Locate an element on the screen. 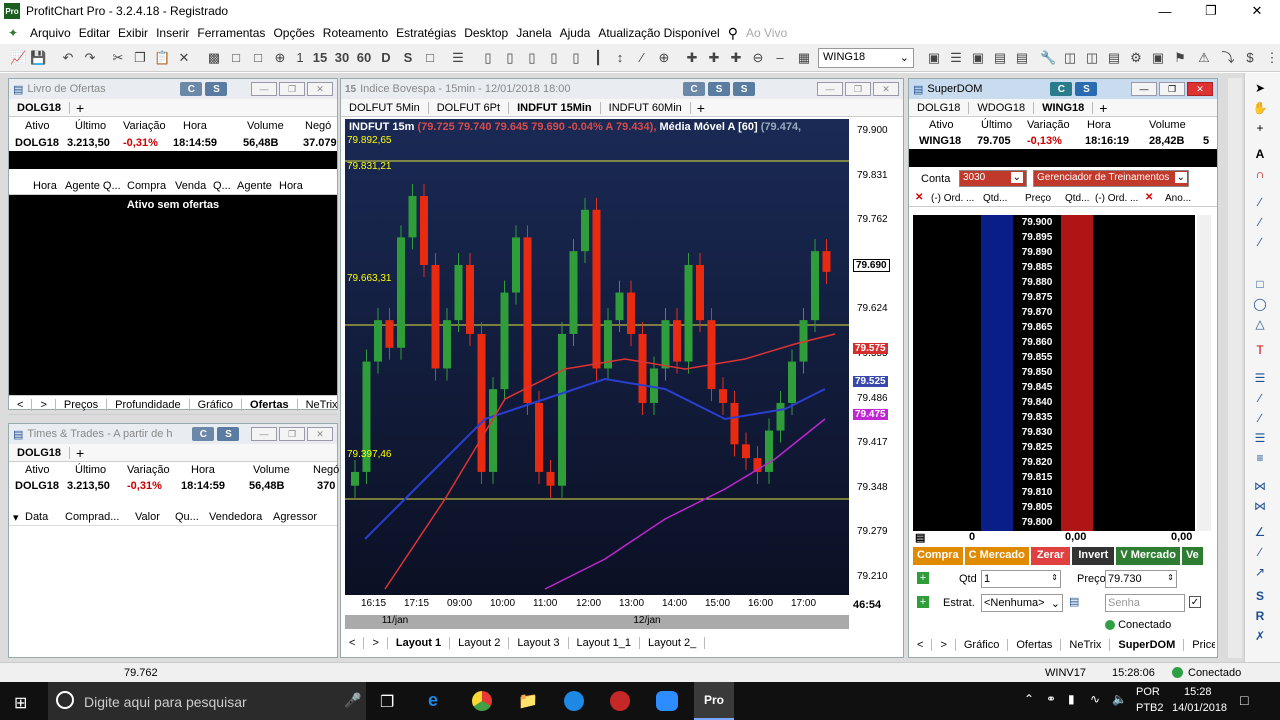  dom-price-level: 79.855 is located at coordinates (1037, 357).